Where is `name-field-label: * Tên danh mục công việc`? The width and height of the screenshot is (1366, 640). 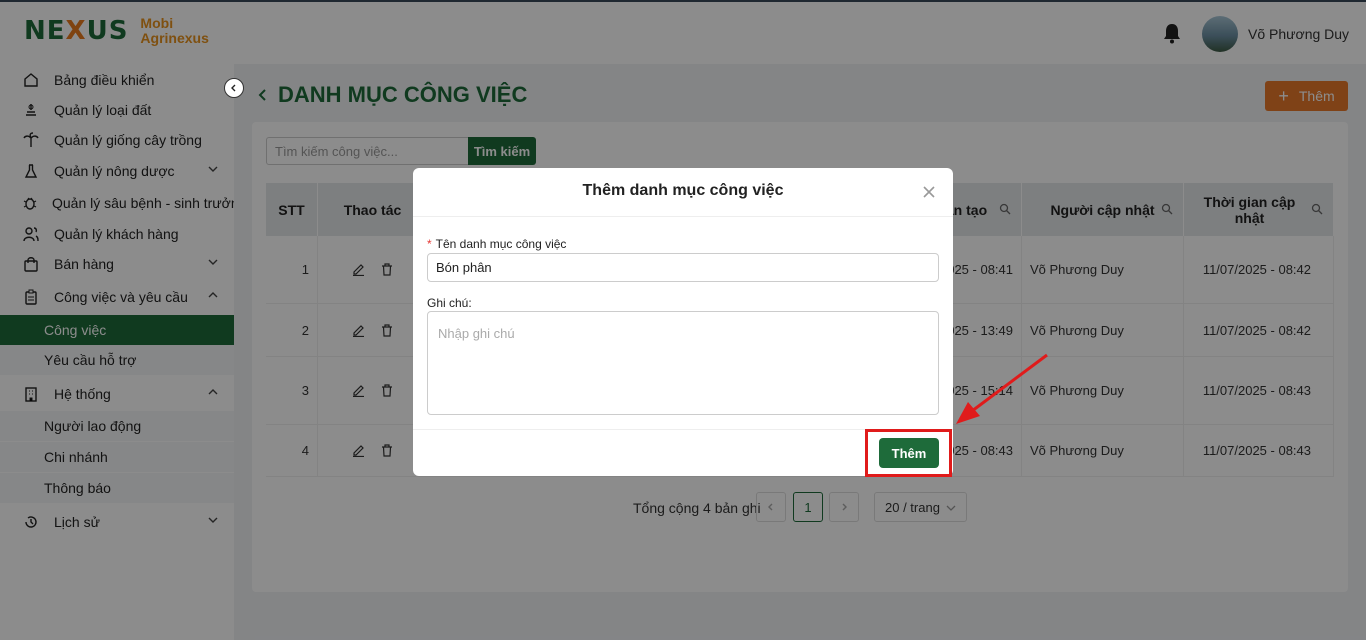 name-field-label: * Tên danh mục công việc is located at coordinates (496, 244).